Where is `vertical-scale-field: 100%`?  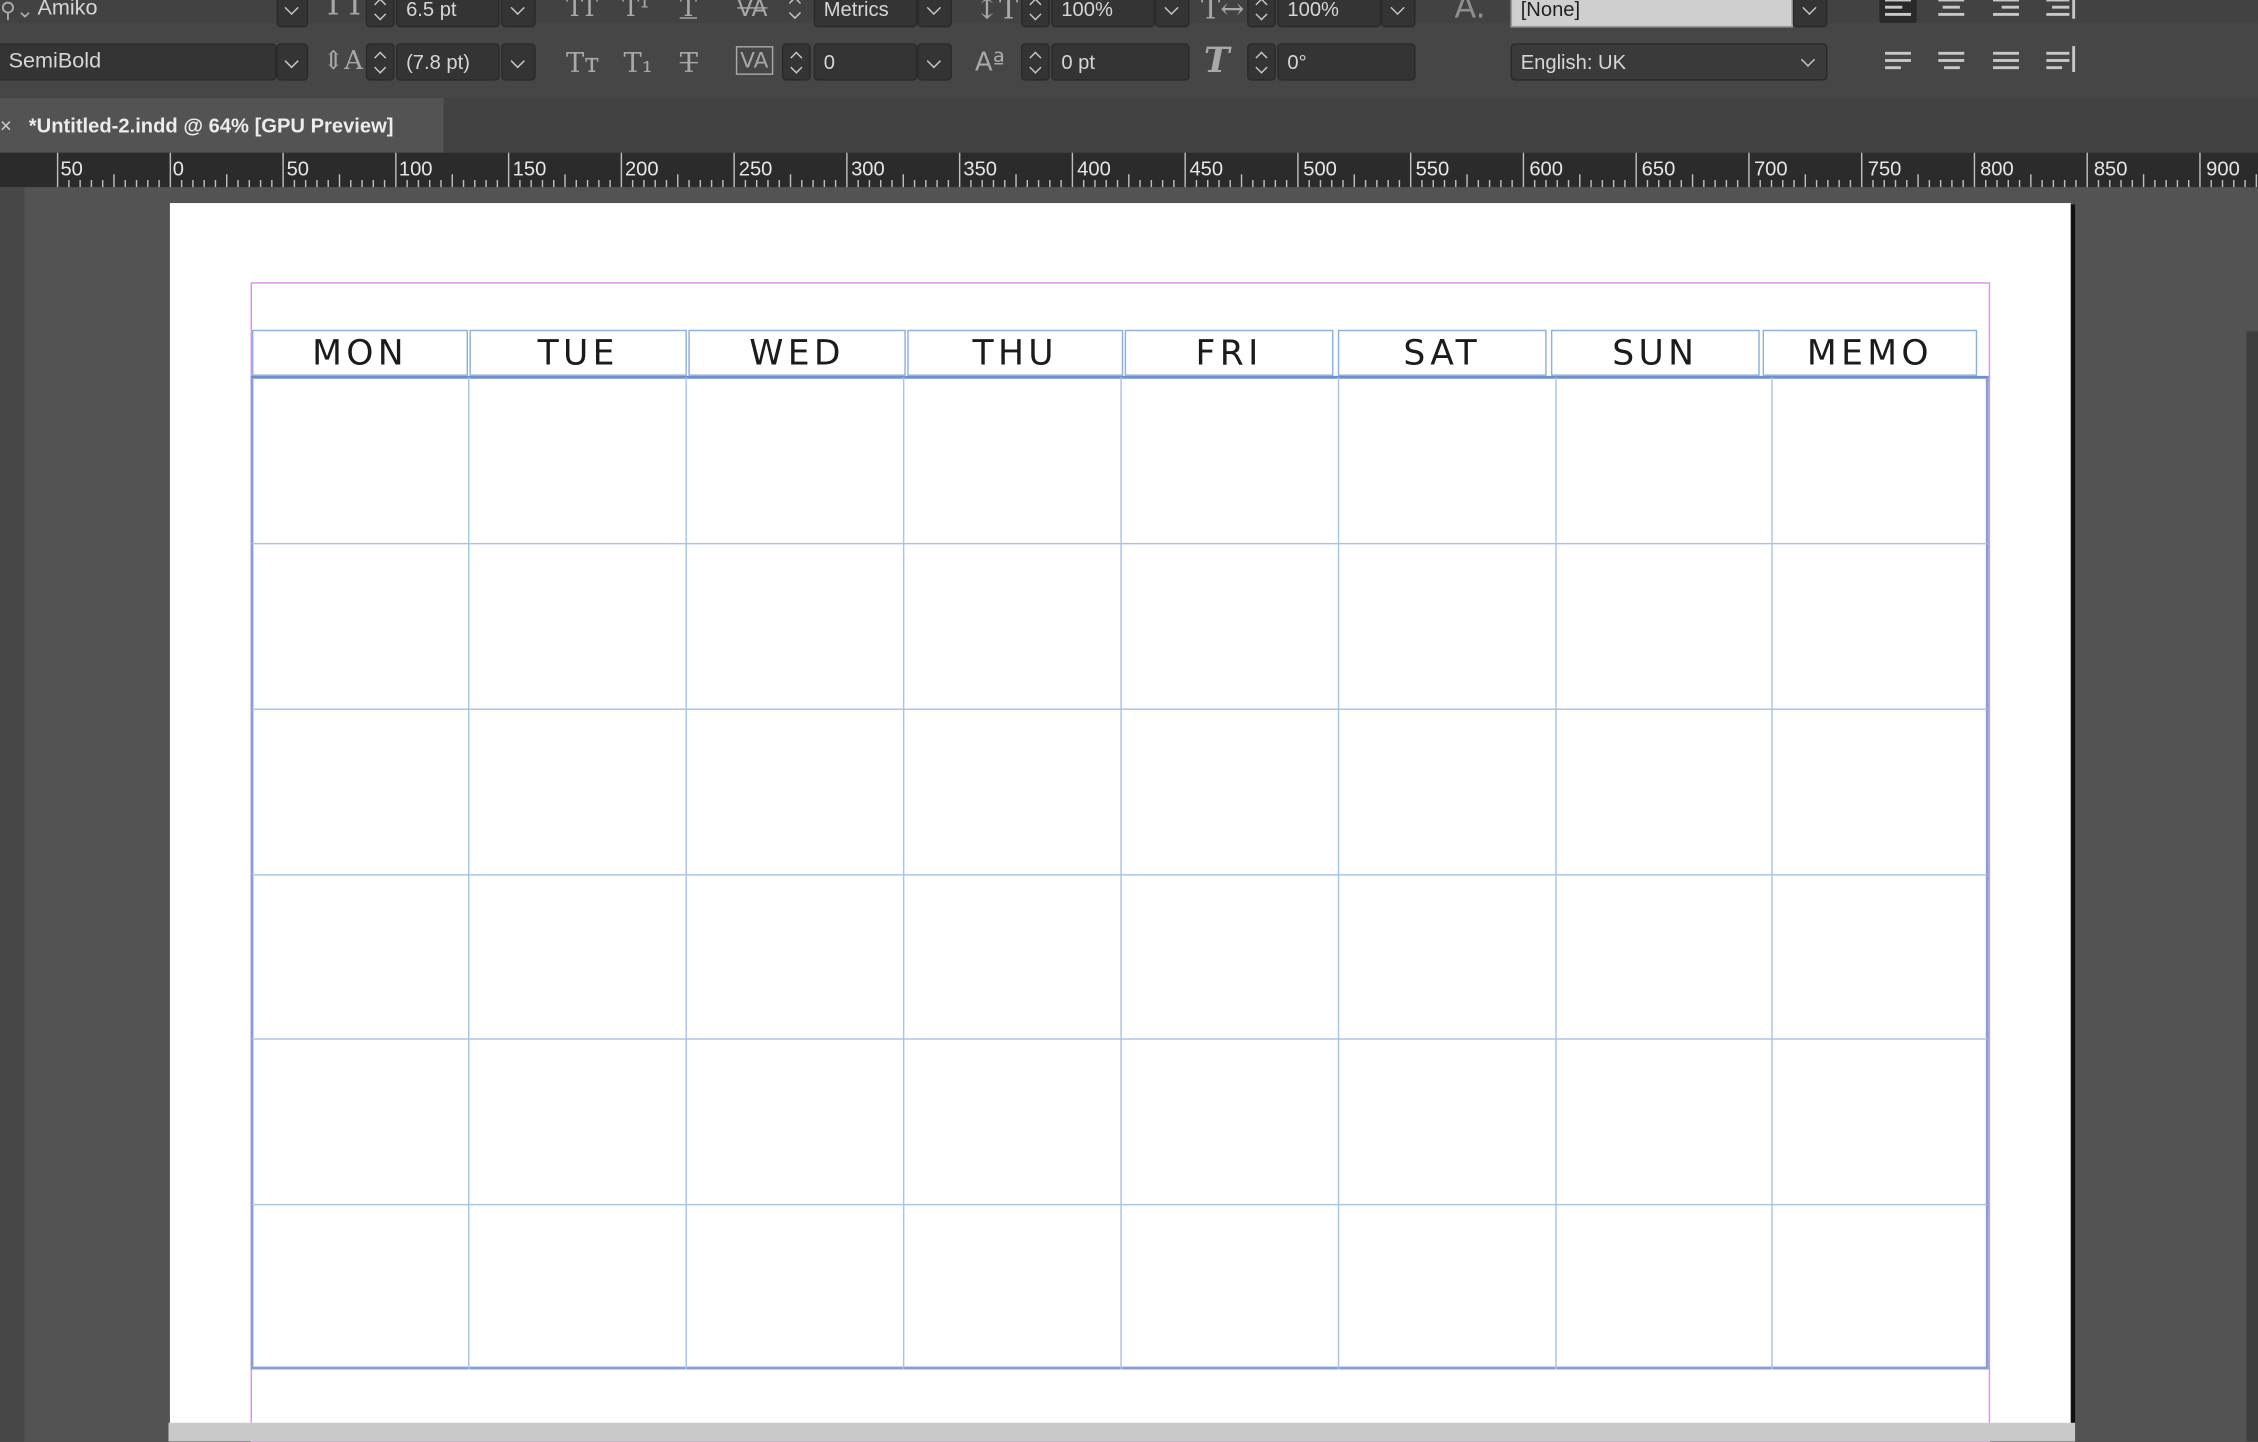
vertical-scale-field: 100% is located at coordinates (1103, 14).